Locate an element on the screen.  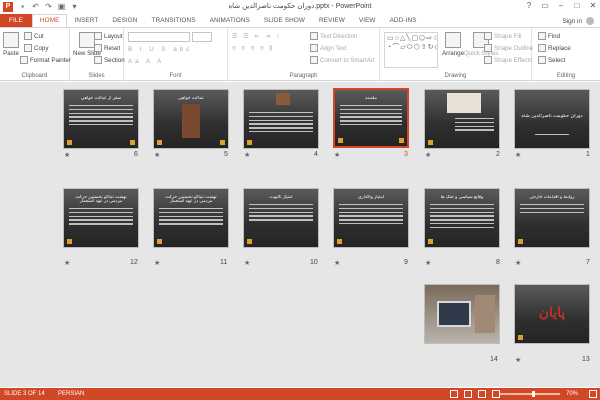
reading-view-icon is located at coordinates (482, 394).